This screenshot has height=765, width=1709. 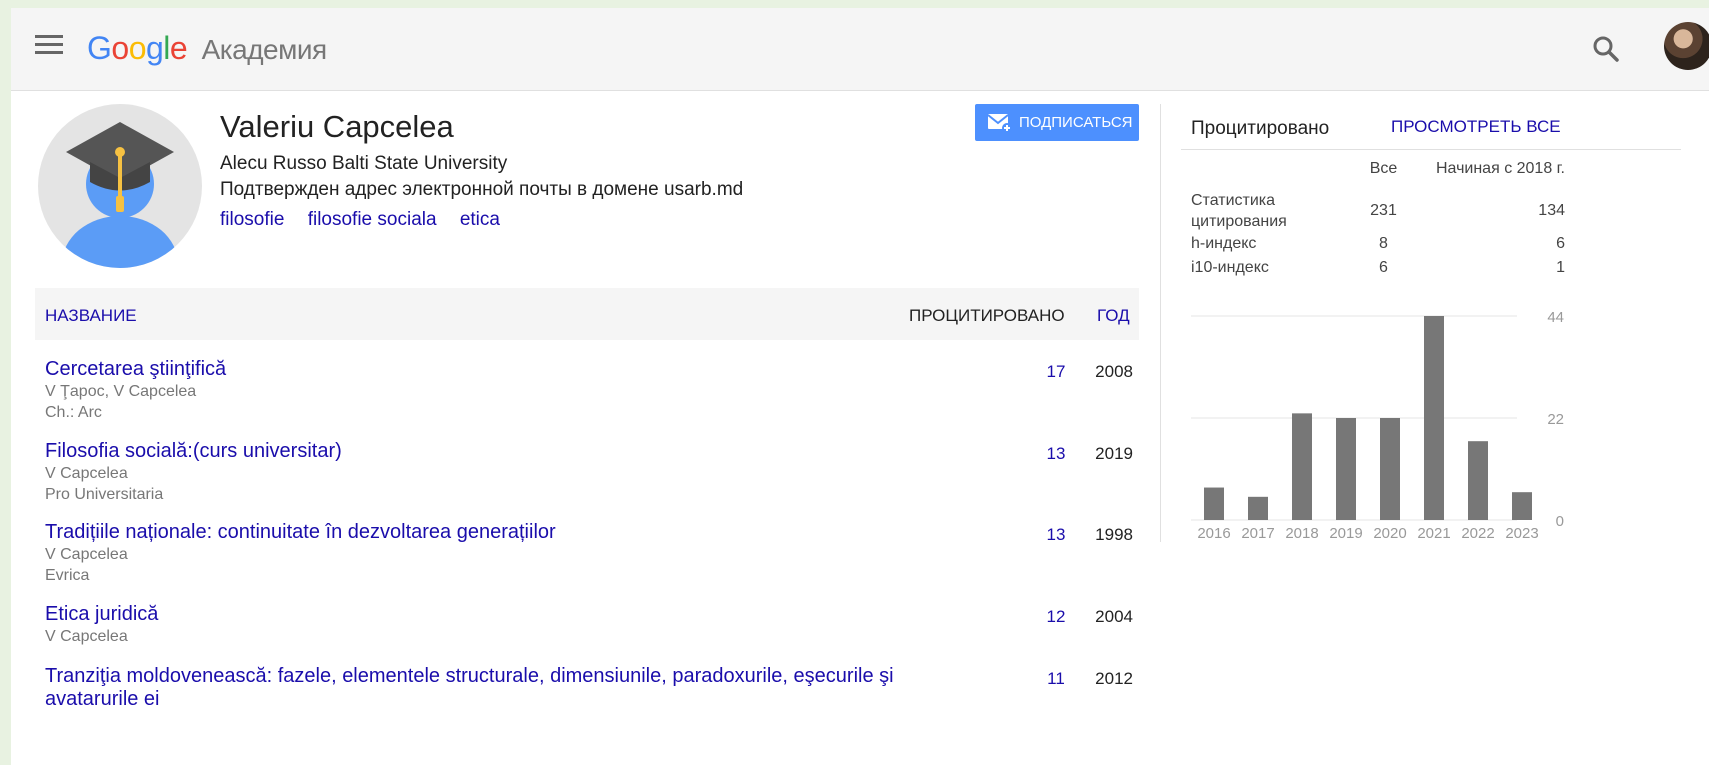 What do you see at coordinates (1233, 200) in the screenshot?
I see `stat-label-line: Статистика` at bounding box center [1233, 200].